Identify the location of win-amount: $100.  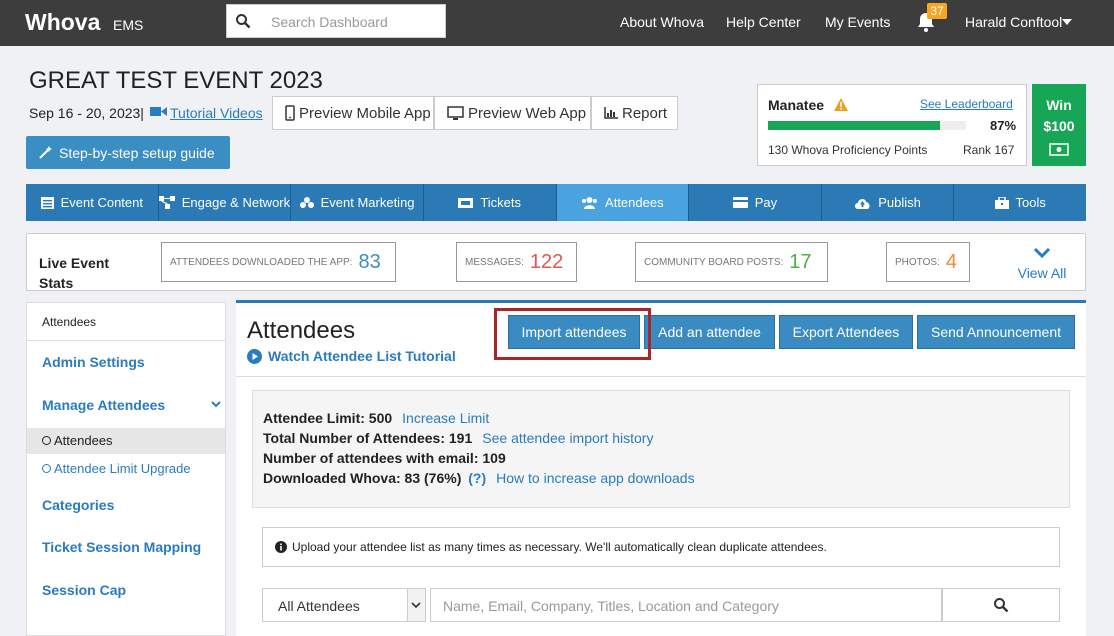
(1059, 126).